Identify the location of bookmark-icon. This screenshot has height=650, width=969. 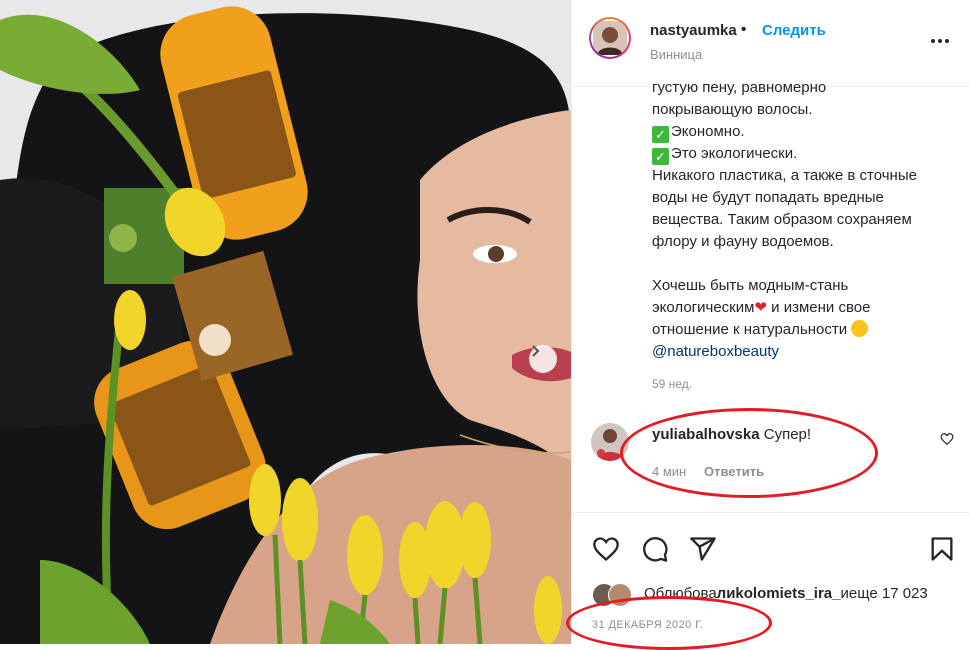
(942, 549).